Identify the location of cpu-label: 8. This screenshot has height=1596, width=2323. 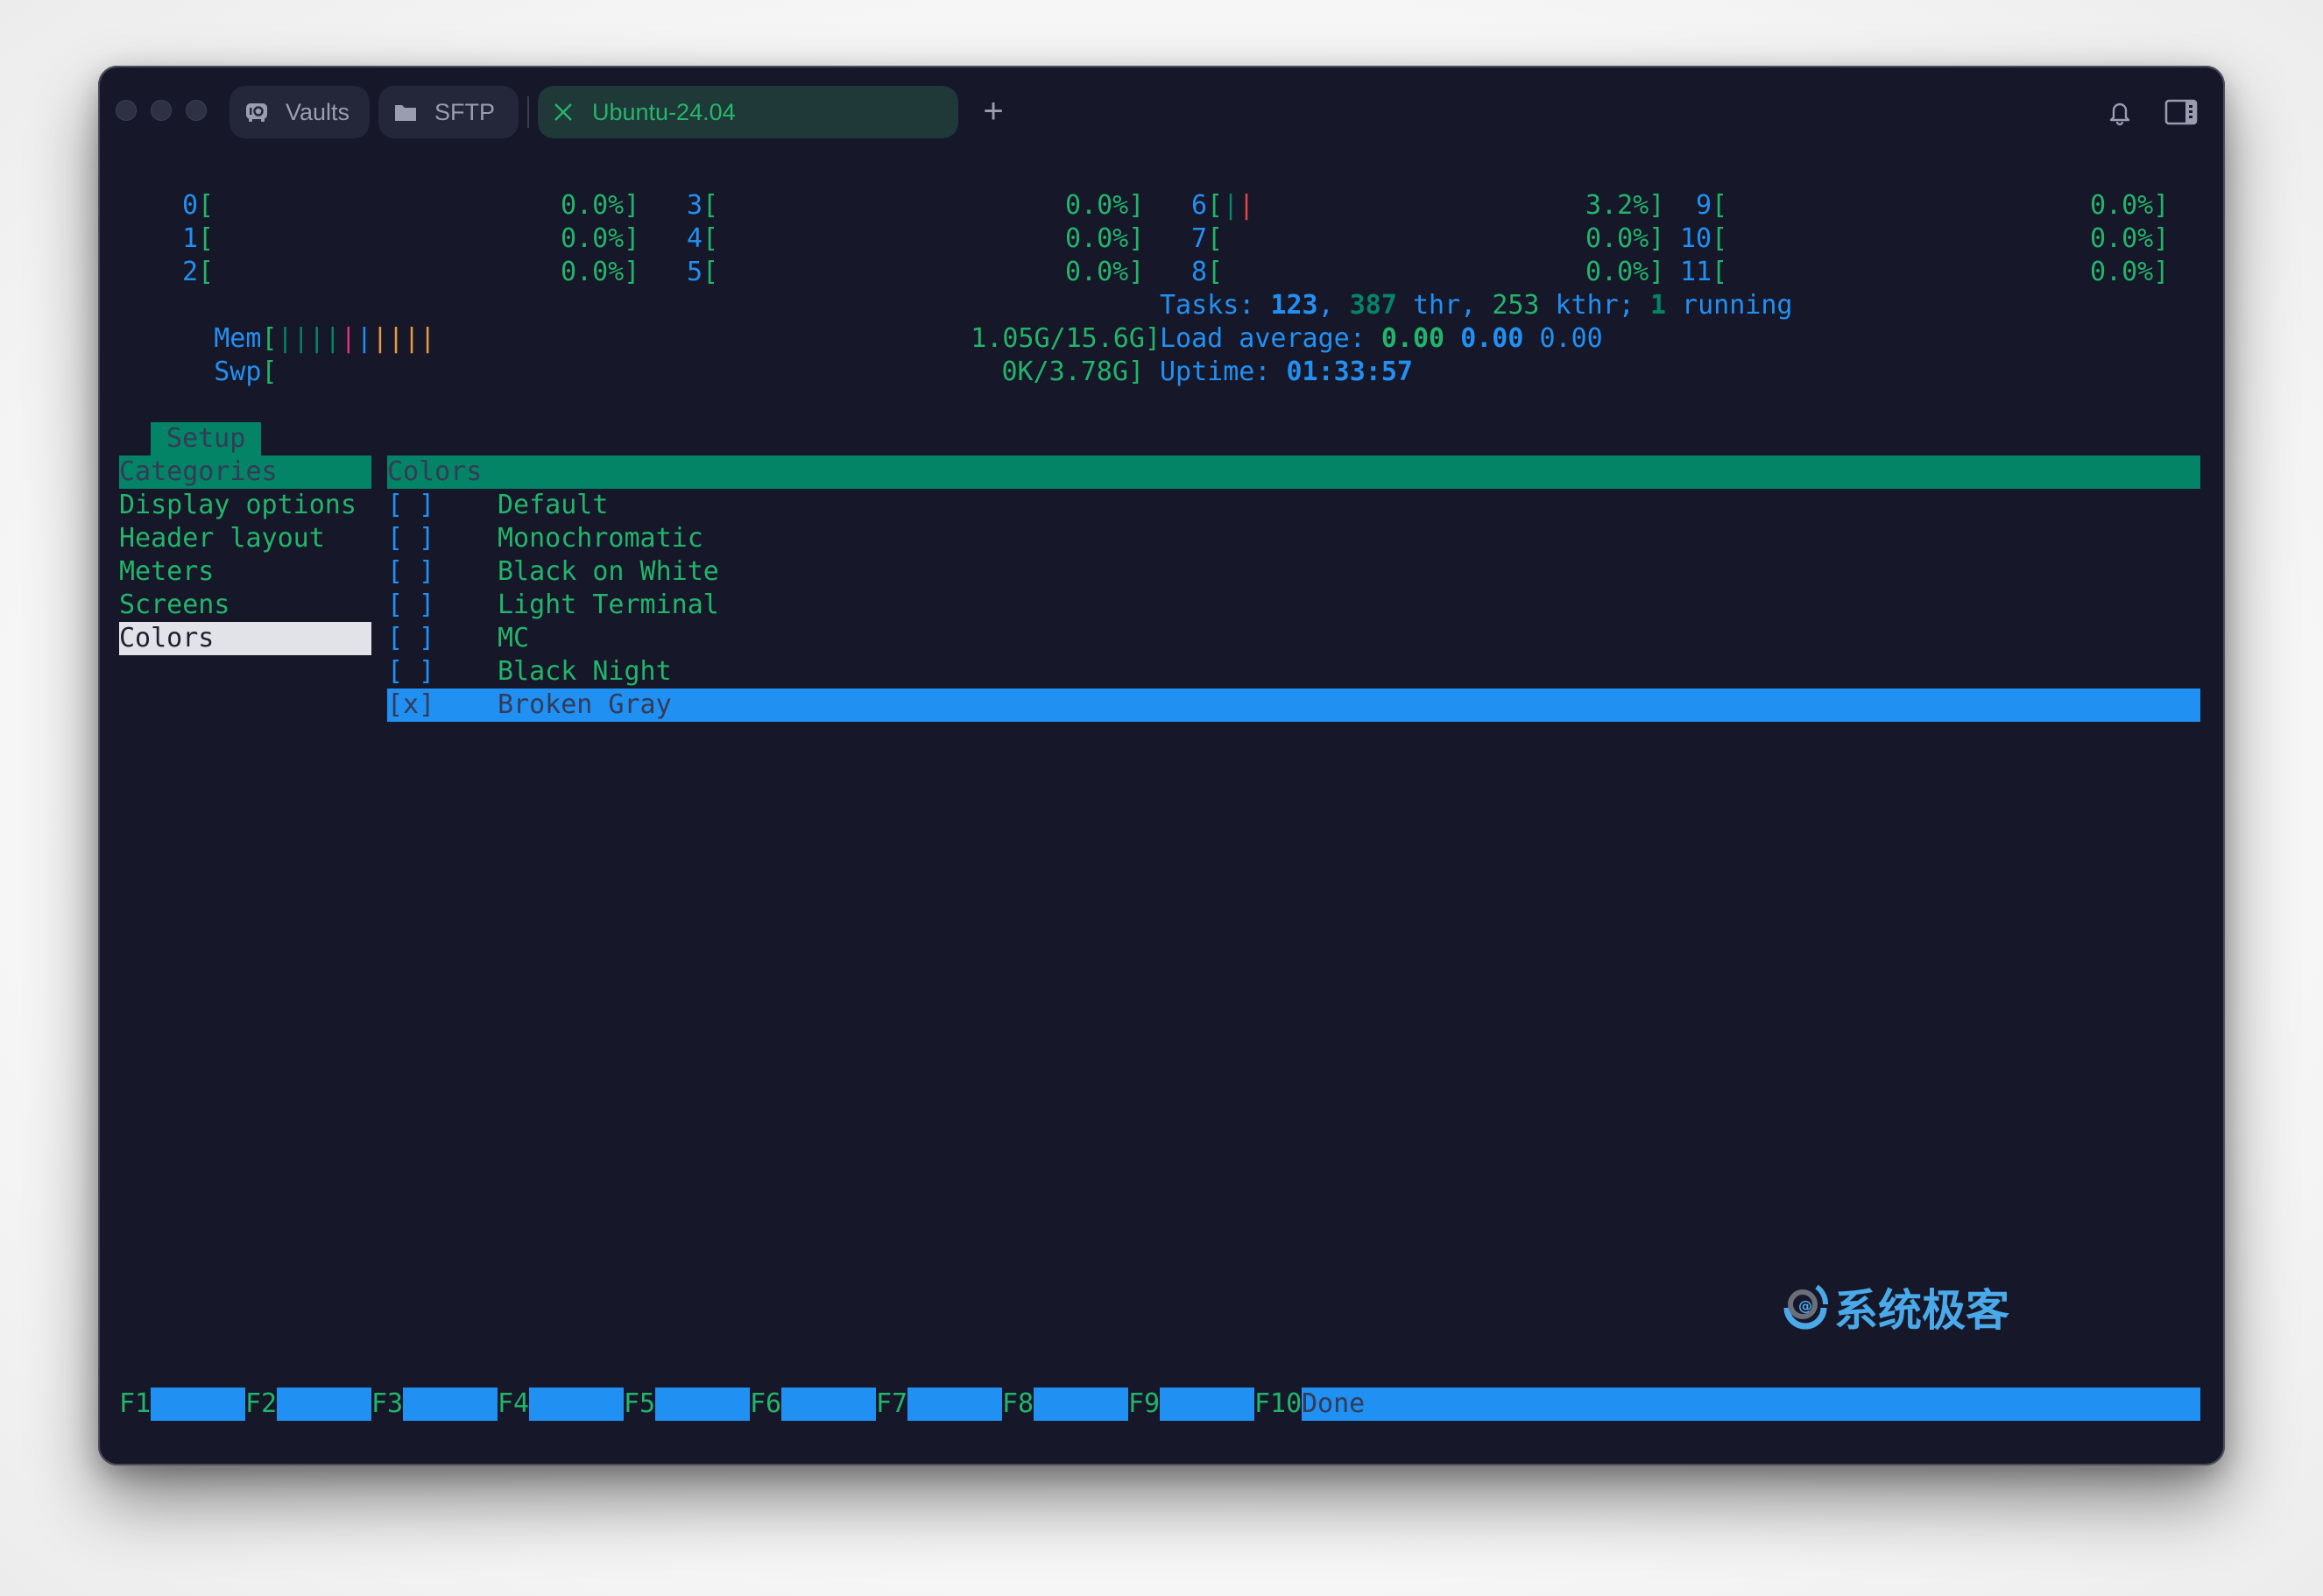
(1199, 272).